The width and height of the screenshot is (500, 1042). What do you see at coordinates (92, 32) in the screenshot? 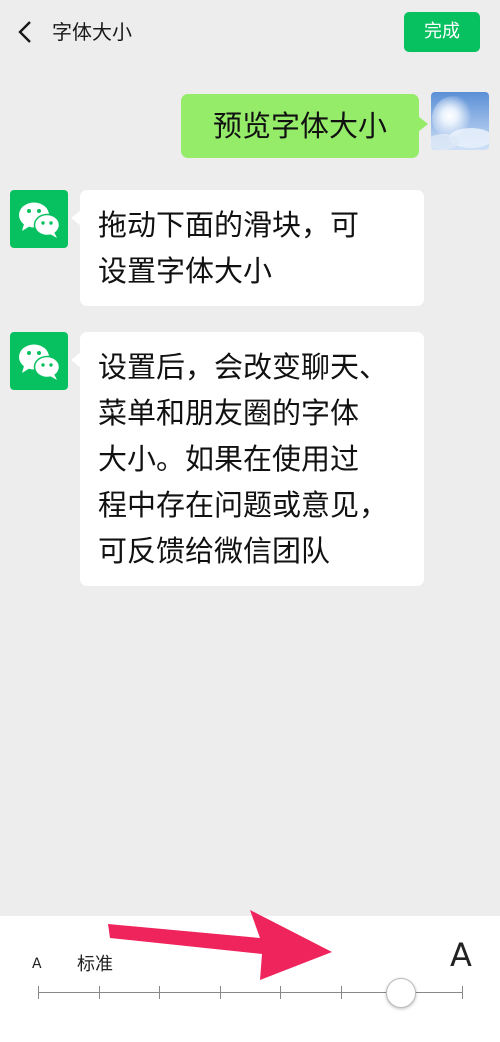
I see `page-title: 字体大小` at bounding box center [92, 32].